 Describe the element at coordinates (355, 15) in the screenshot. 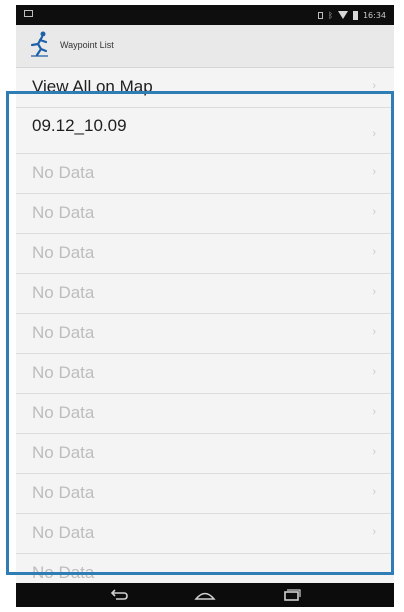

I see `battery-icon` at that location.